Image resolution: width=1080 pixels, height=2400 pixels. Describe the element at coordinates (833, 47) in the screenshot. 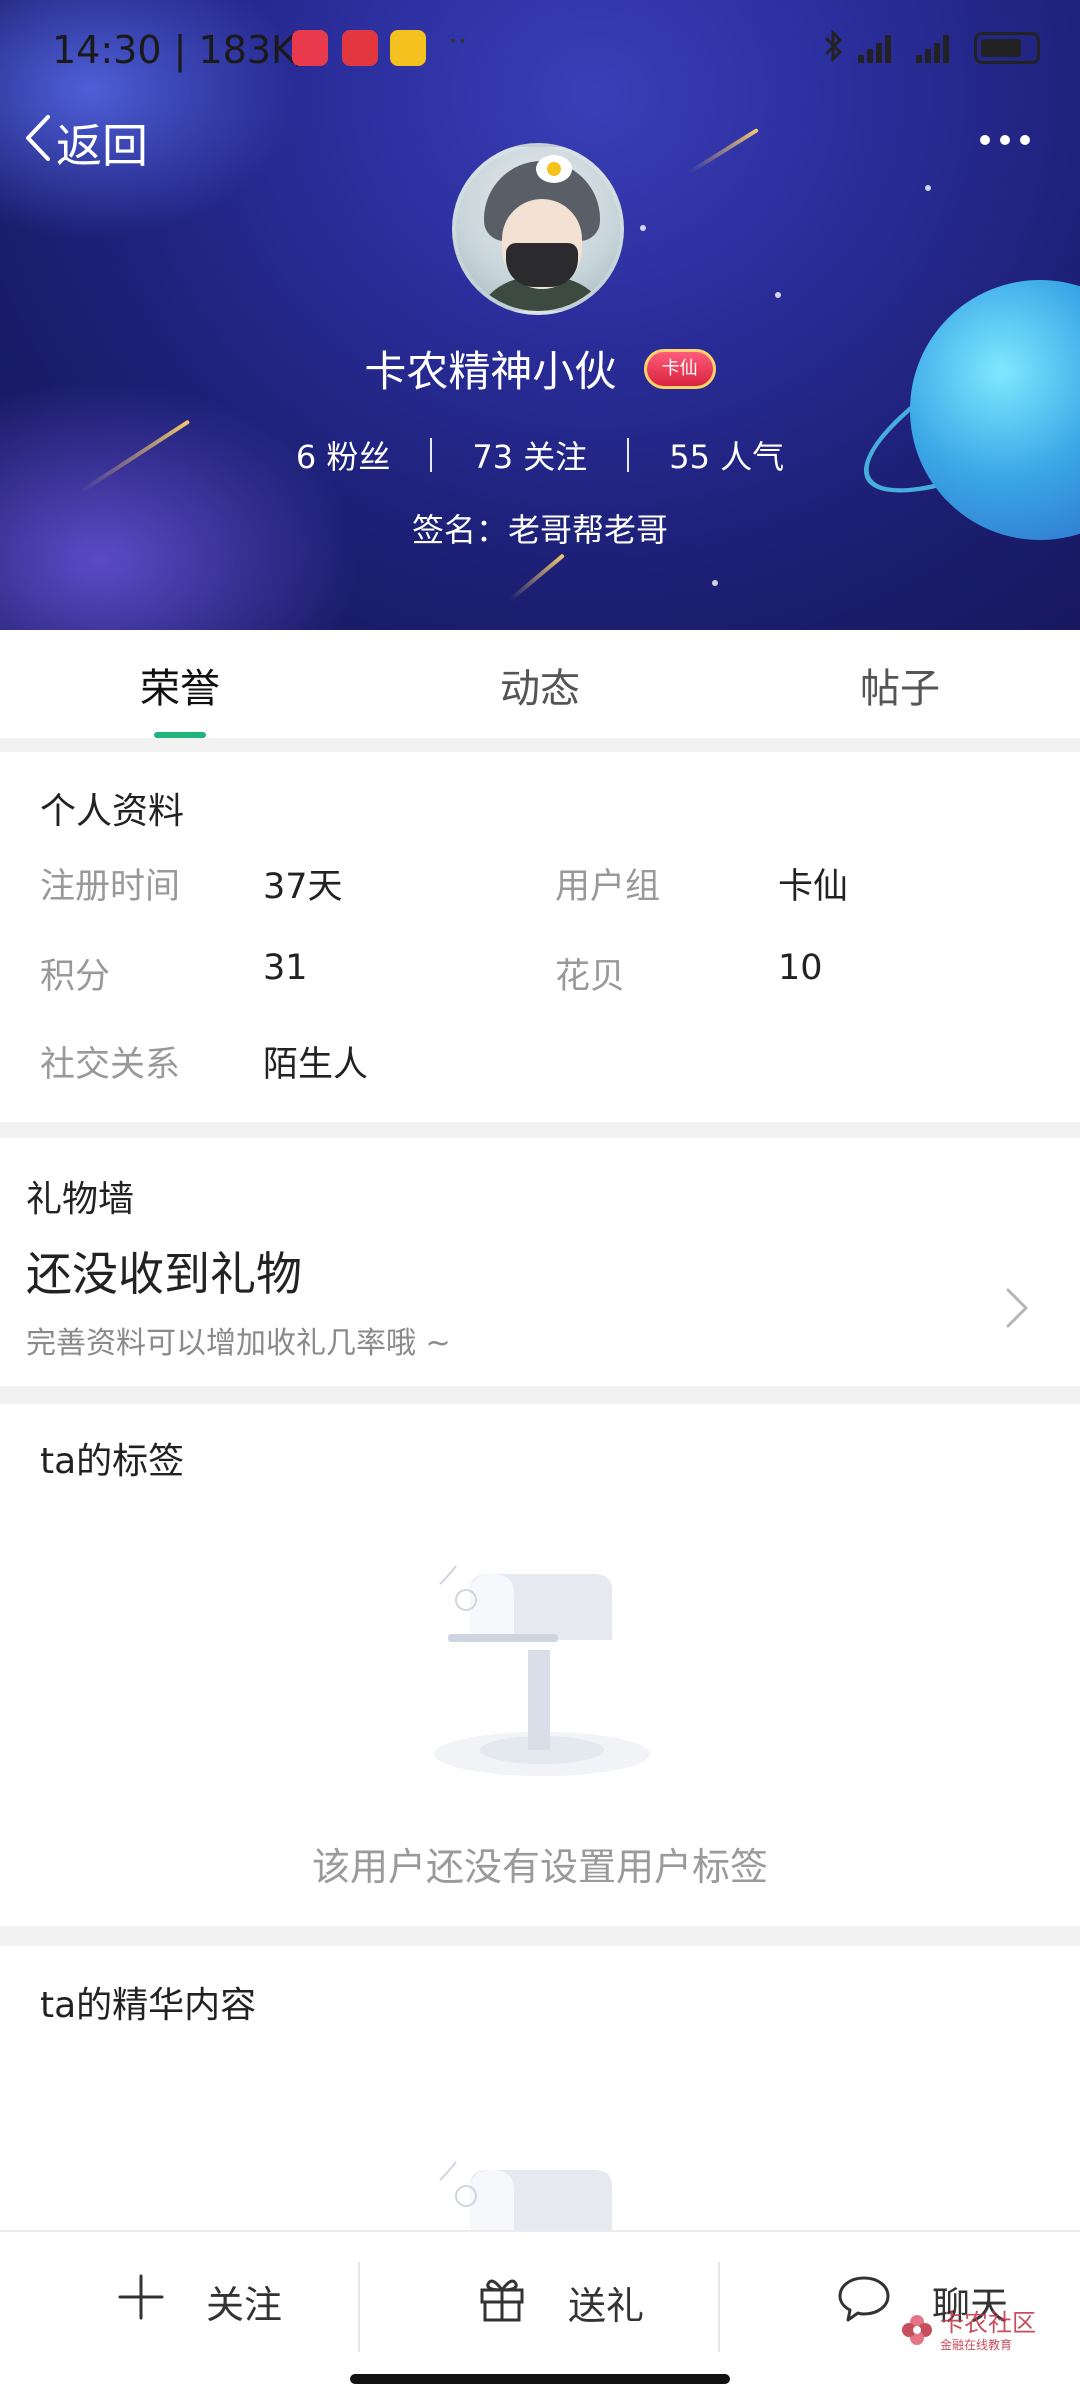

I see `bluetooth-icon` at that location.